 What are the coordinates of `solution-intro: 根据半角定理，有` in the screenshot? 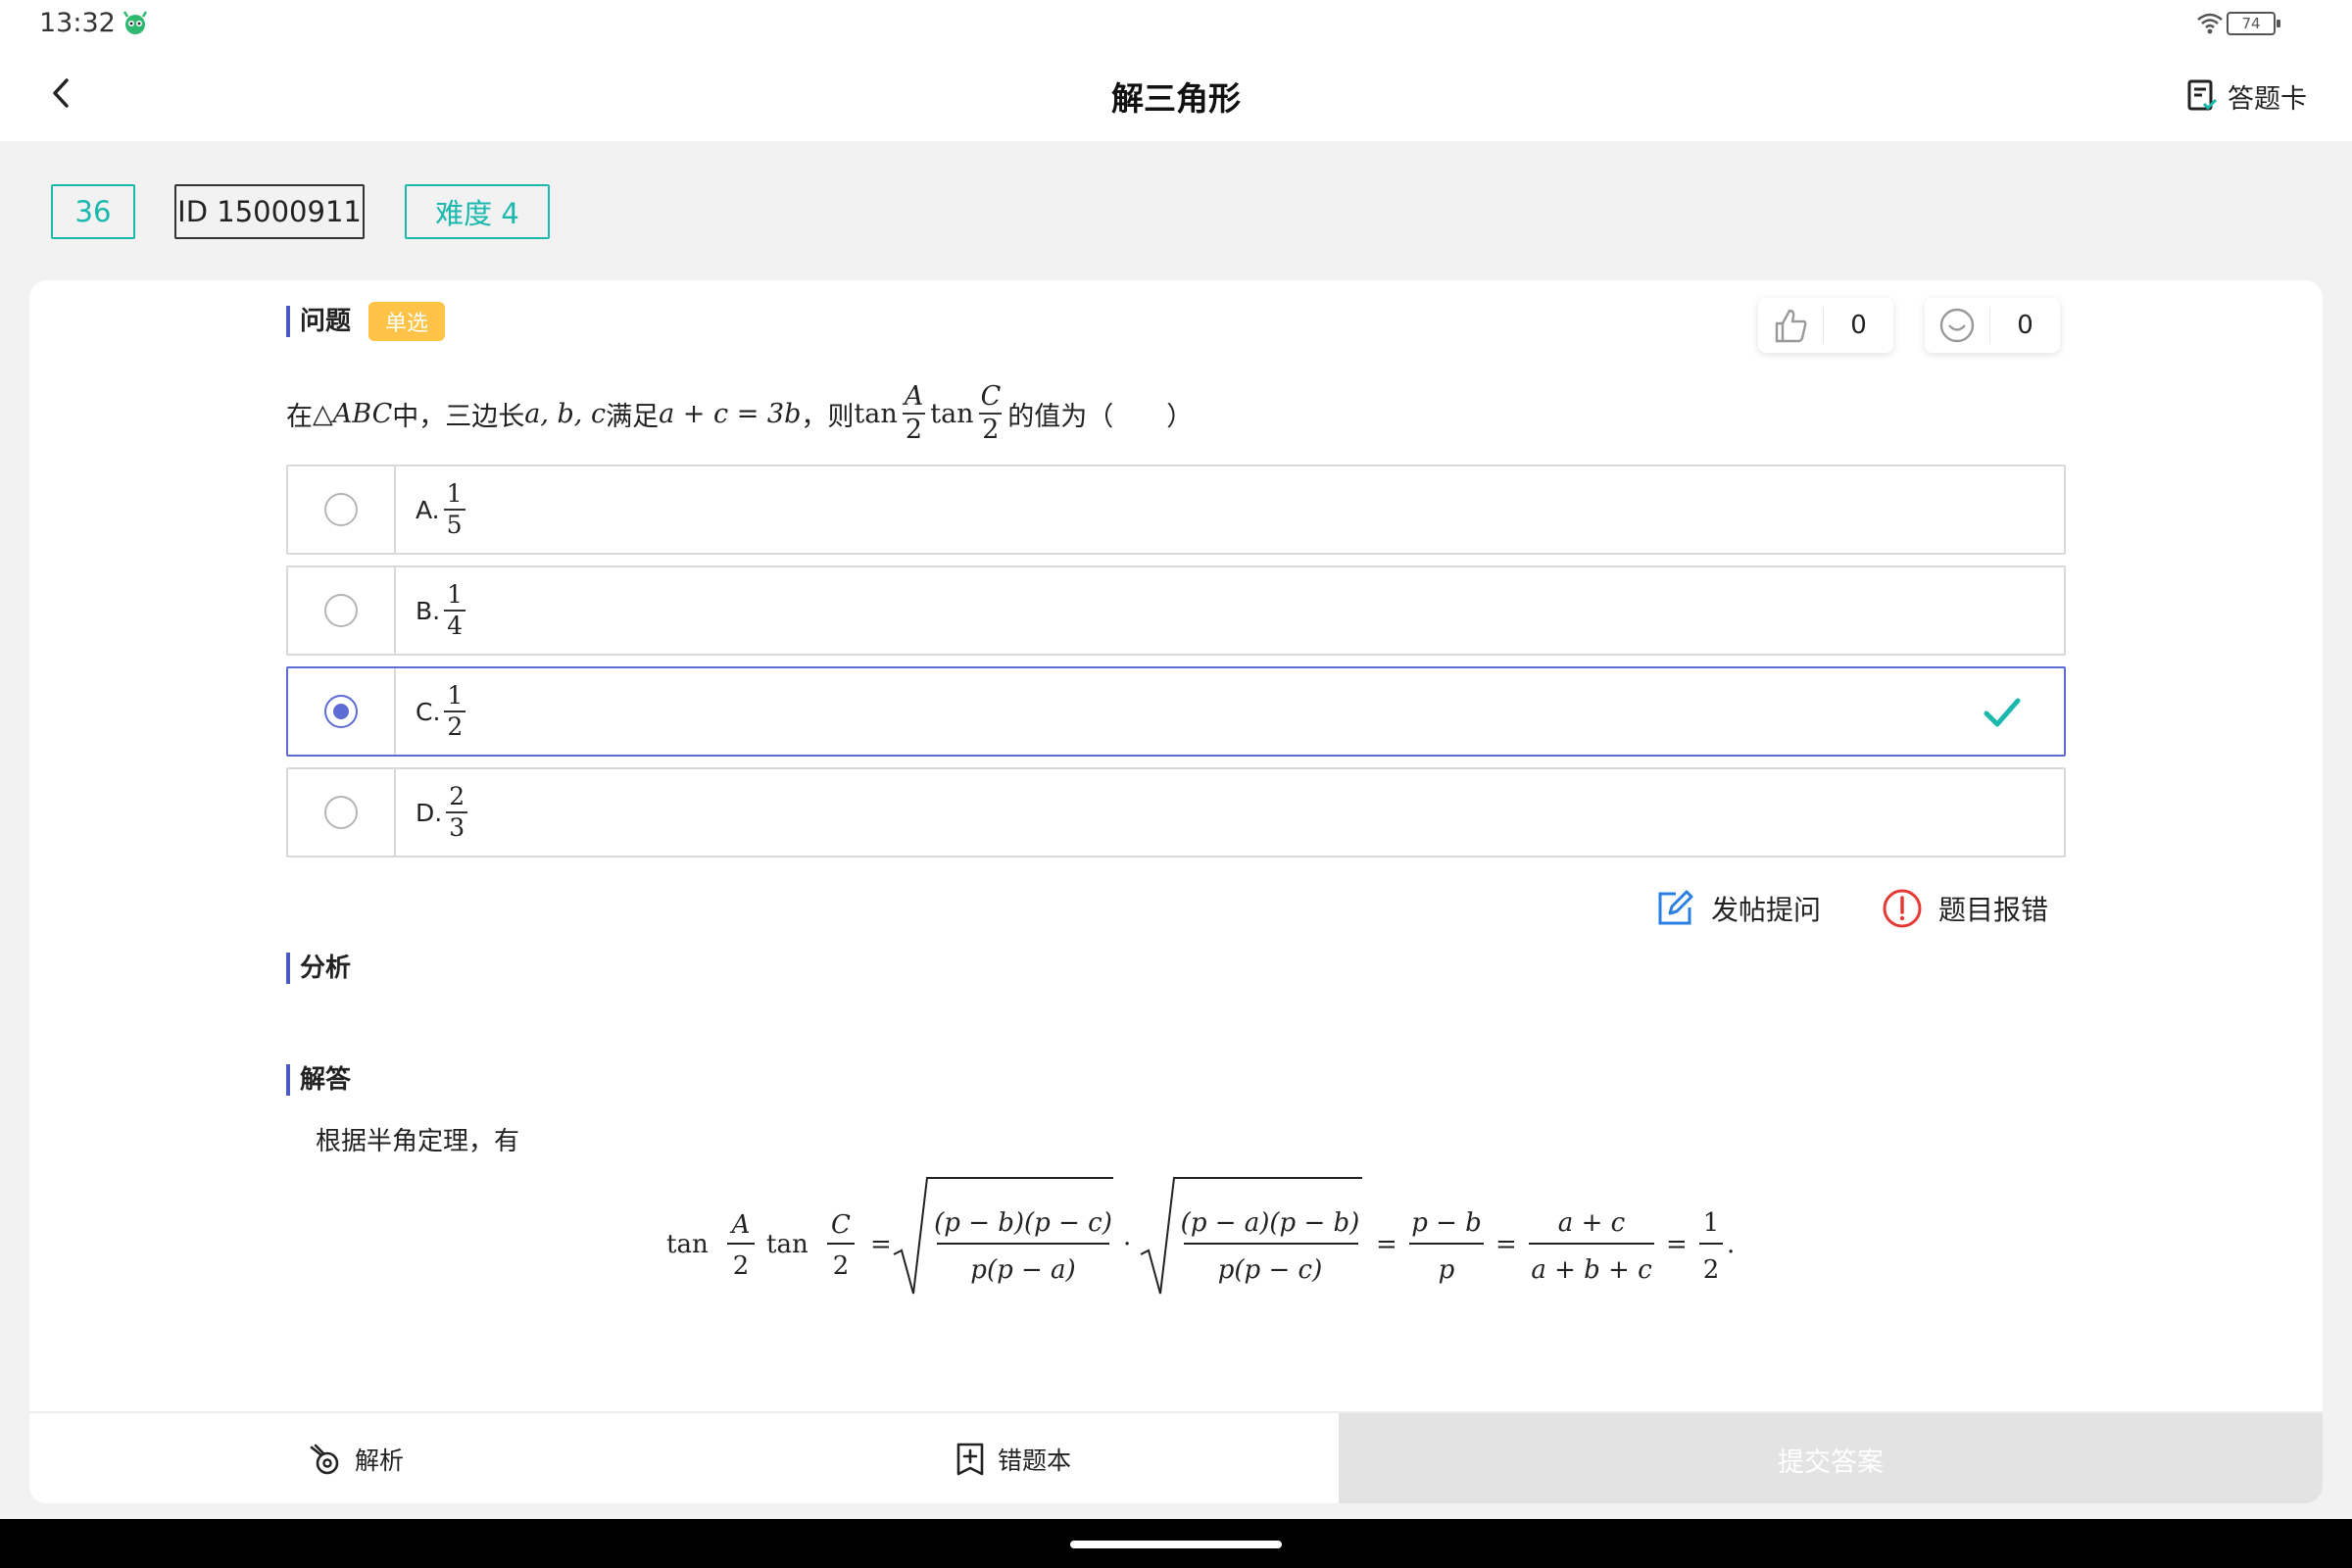 It's located at (418, 1141).